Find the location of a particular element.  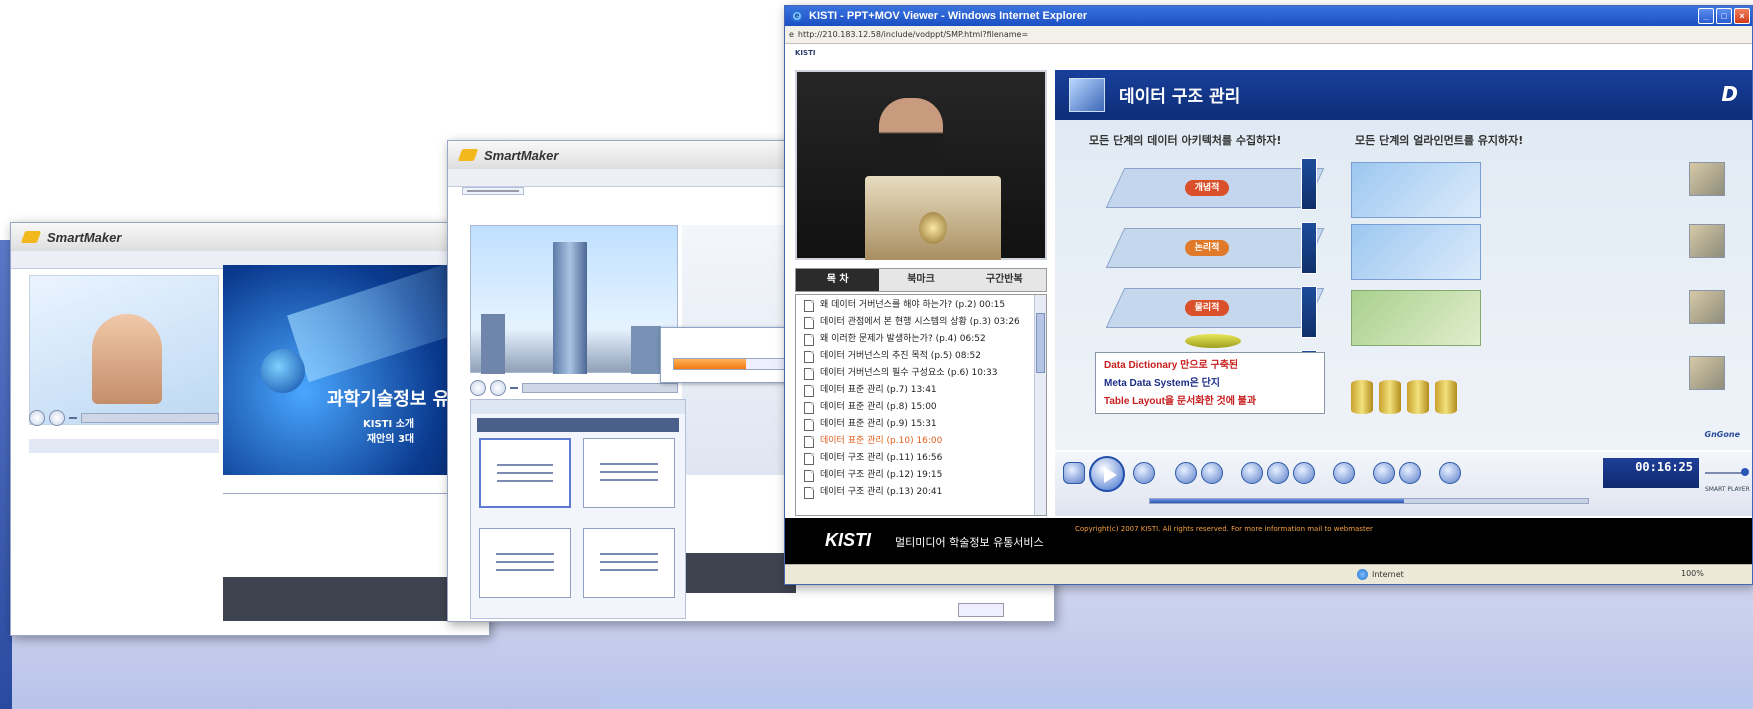

toc-item: 데이터 구조 관리 (p.12) 19:15 is located at coordinates (921, 475).